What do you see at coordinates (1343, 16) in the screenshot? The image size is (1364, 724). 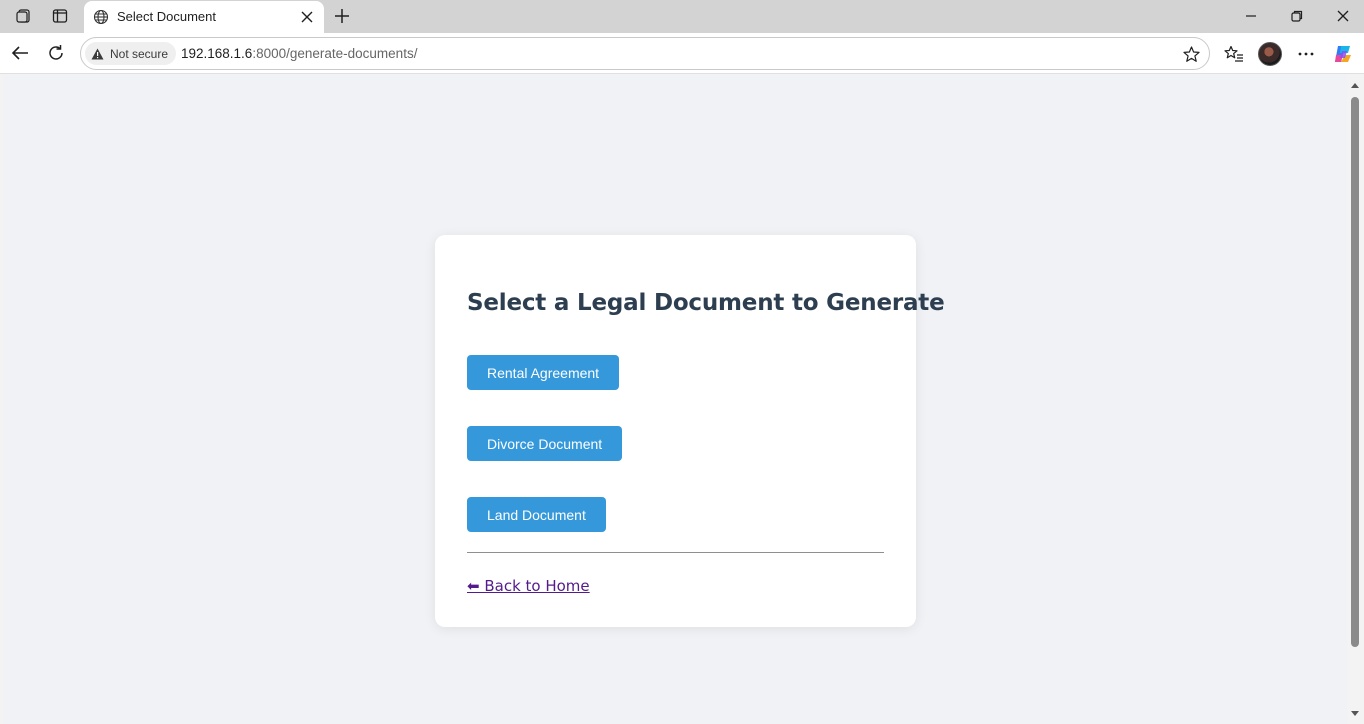 I see `close-window-icon` at bounding box center [1343, 16].